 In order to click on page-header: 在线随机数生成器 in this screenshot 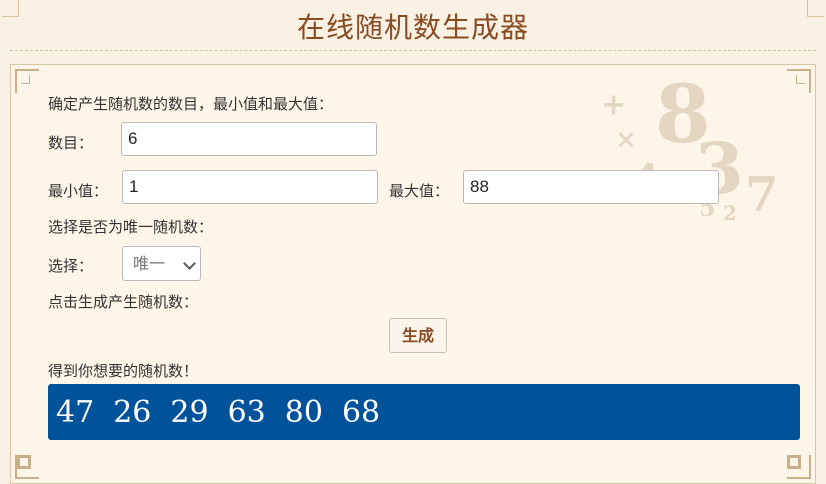, I will do `click(413, 26)`.